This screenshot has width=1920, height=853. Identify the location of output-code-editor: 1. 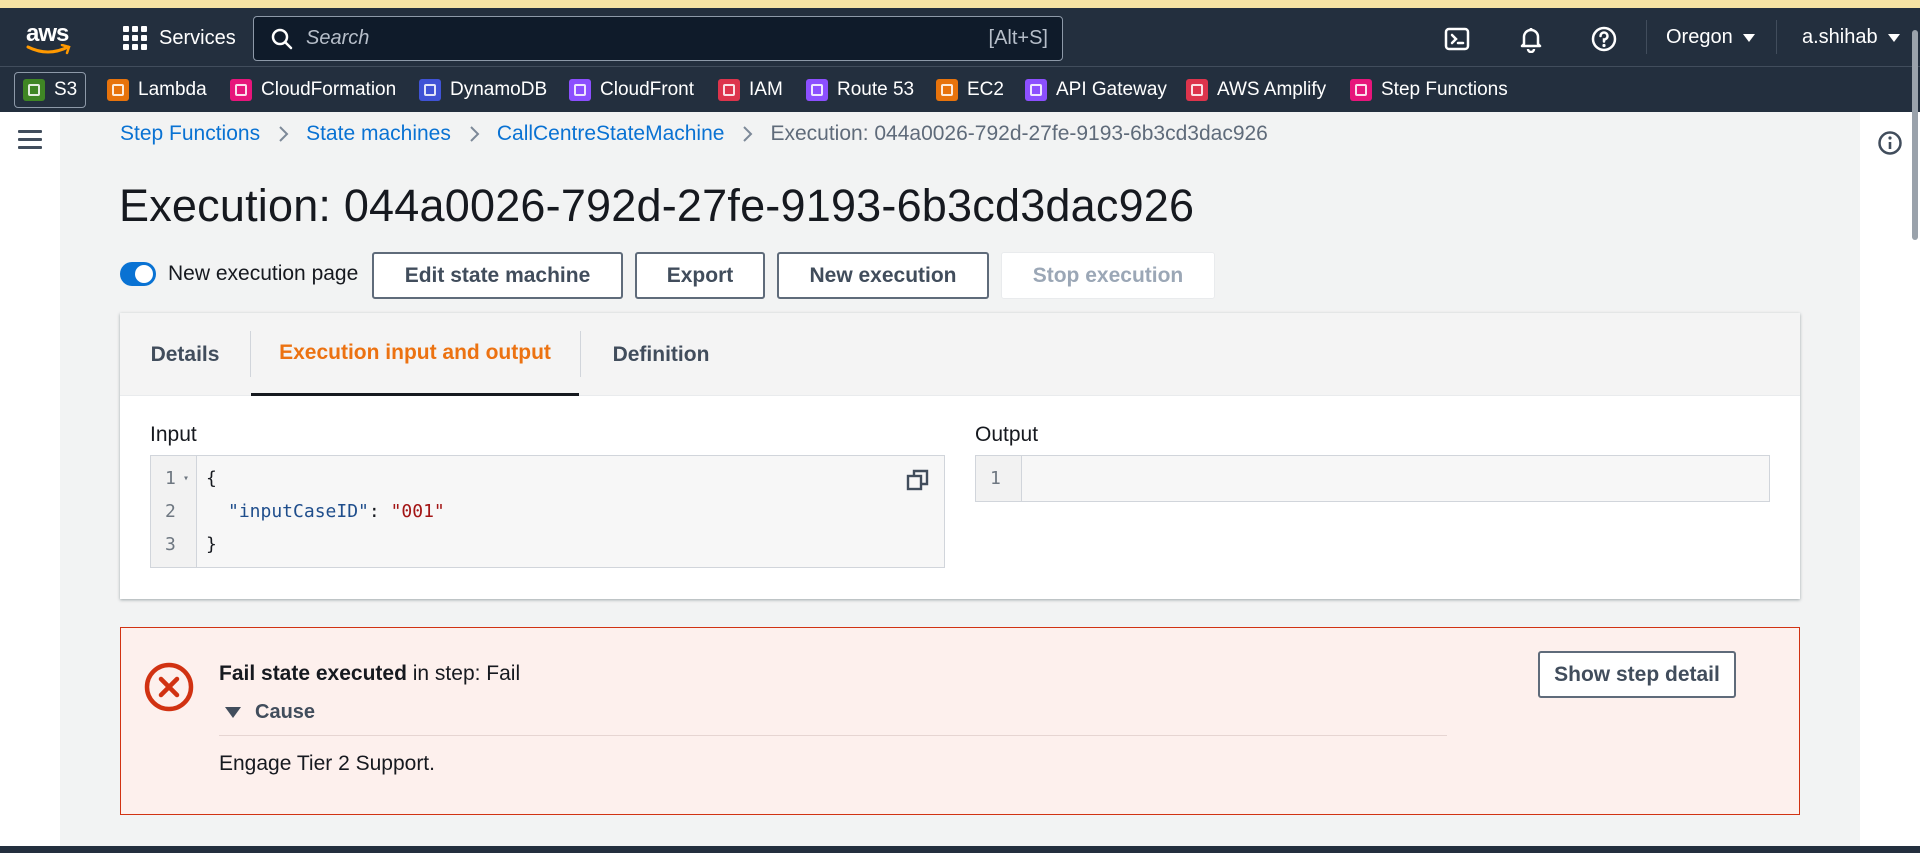
(1372, 478).